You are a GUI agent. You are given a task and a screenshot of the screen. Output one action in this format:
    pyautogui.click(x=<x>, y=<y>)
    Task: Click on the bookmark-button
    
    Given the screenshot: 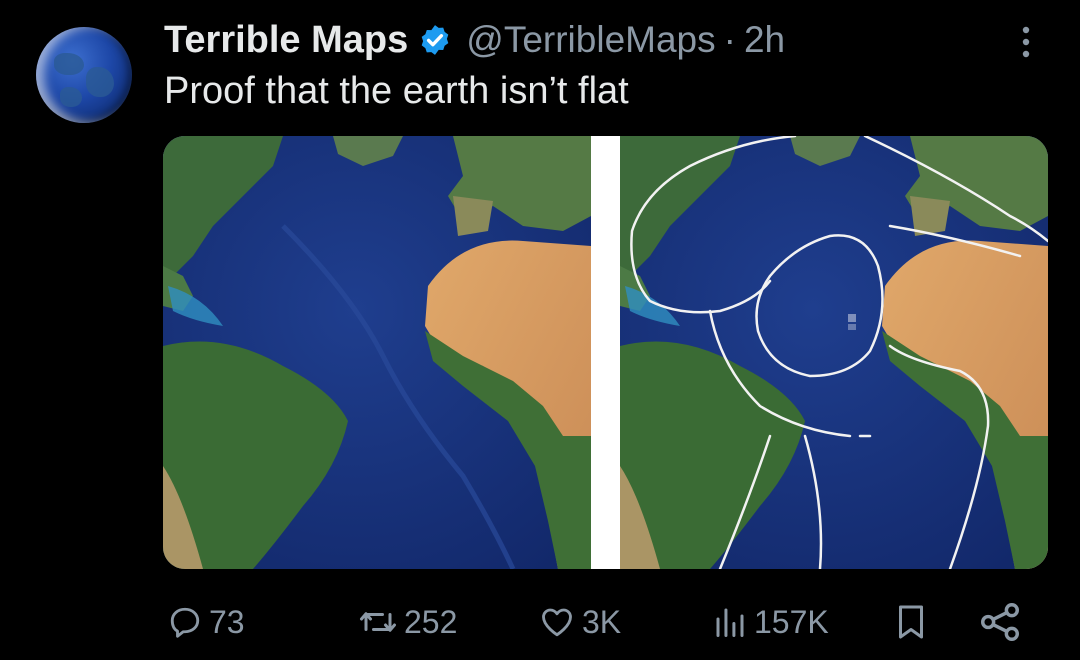 What is the action you would take?
    pyautogui.click(x=911, y=622)
    